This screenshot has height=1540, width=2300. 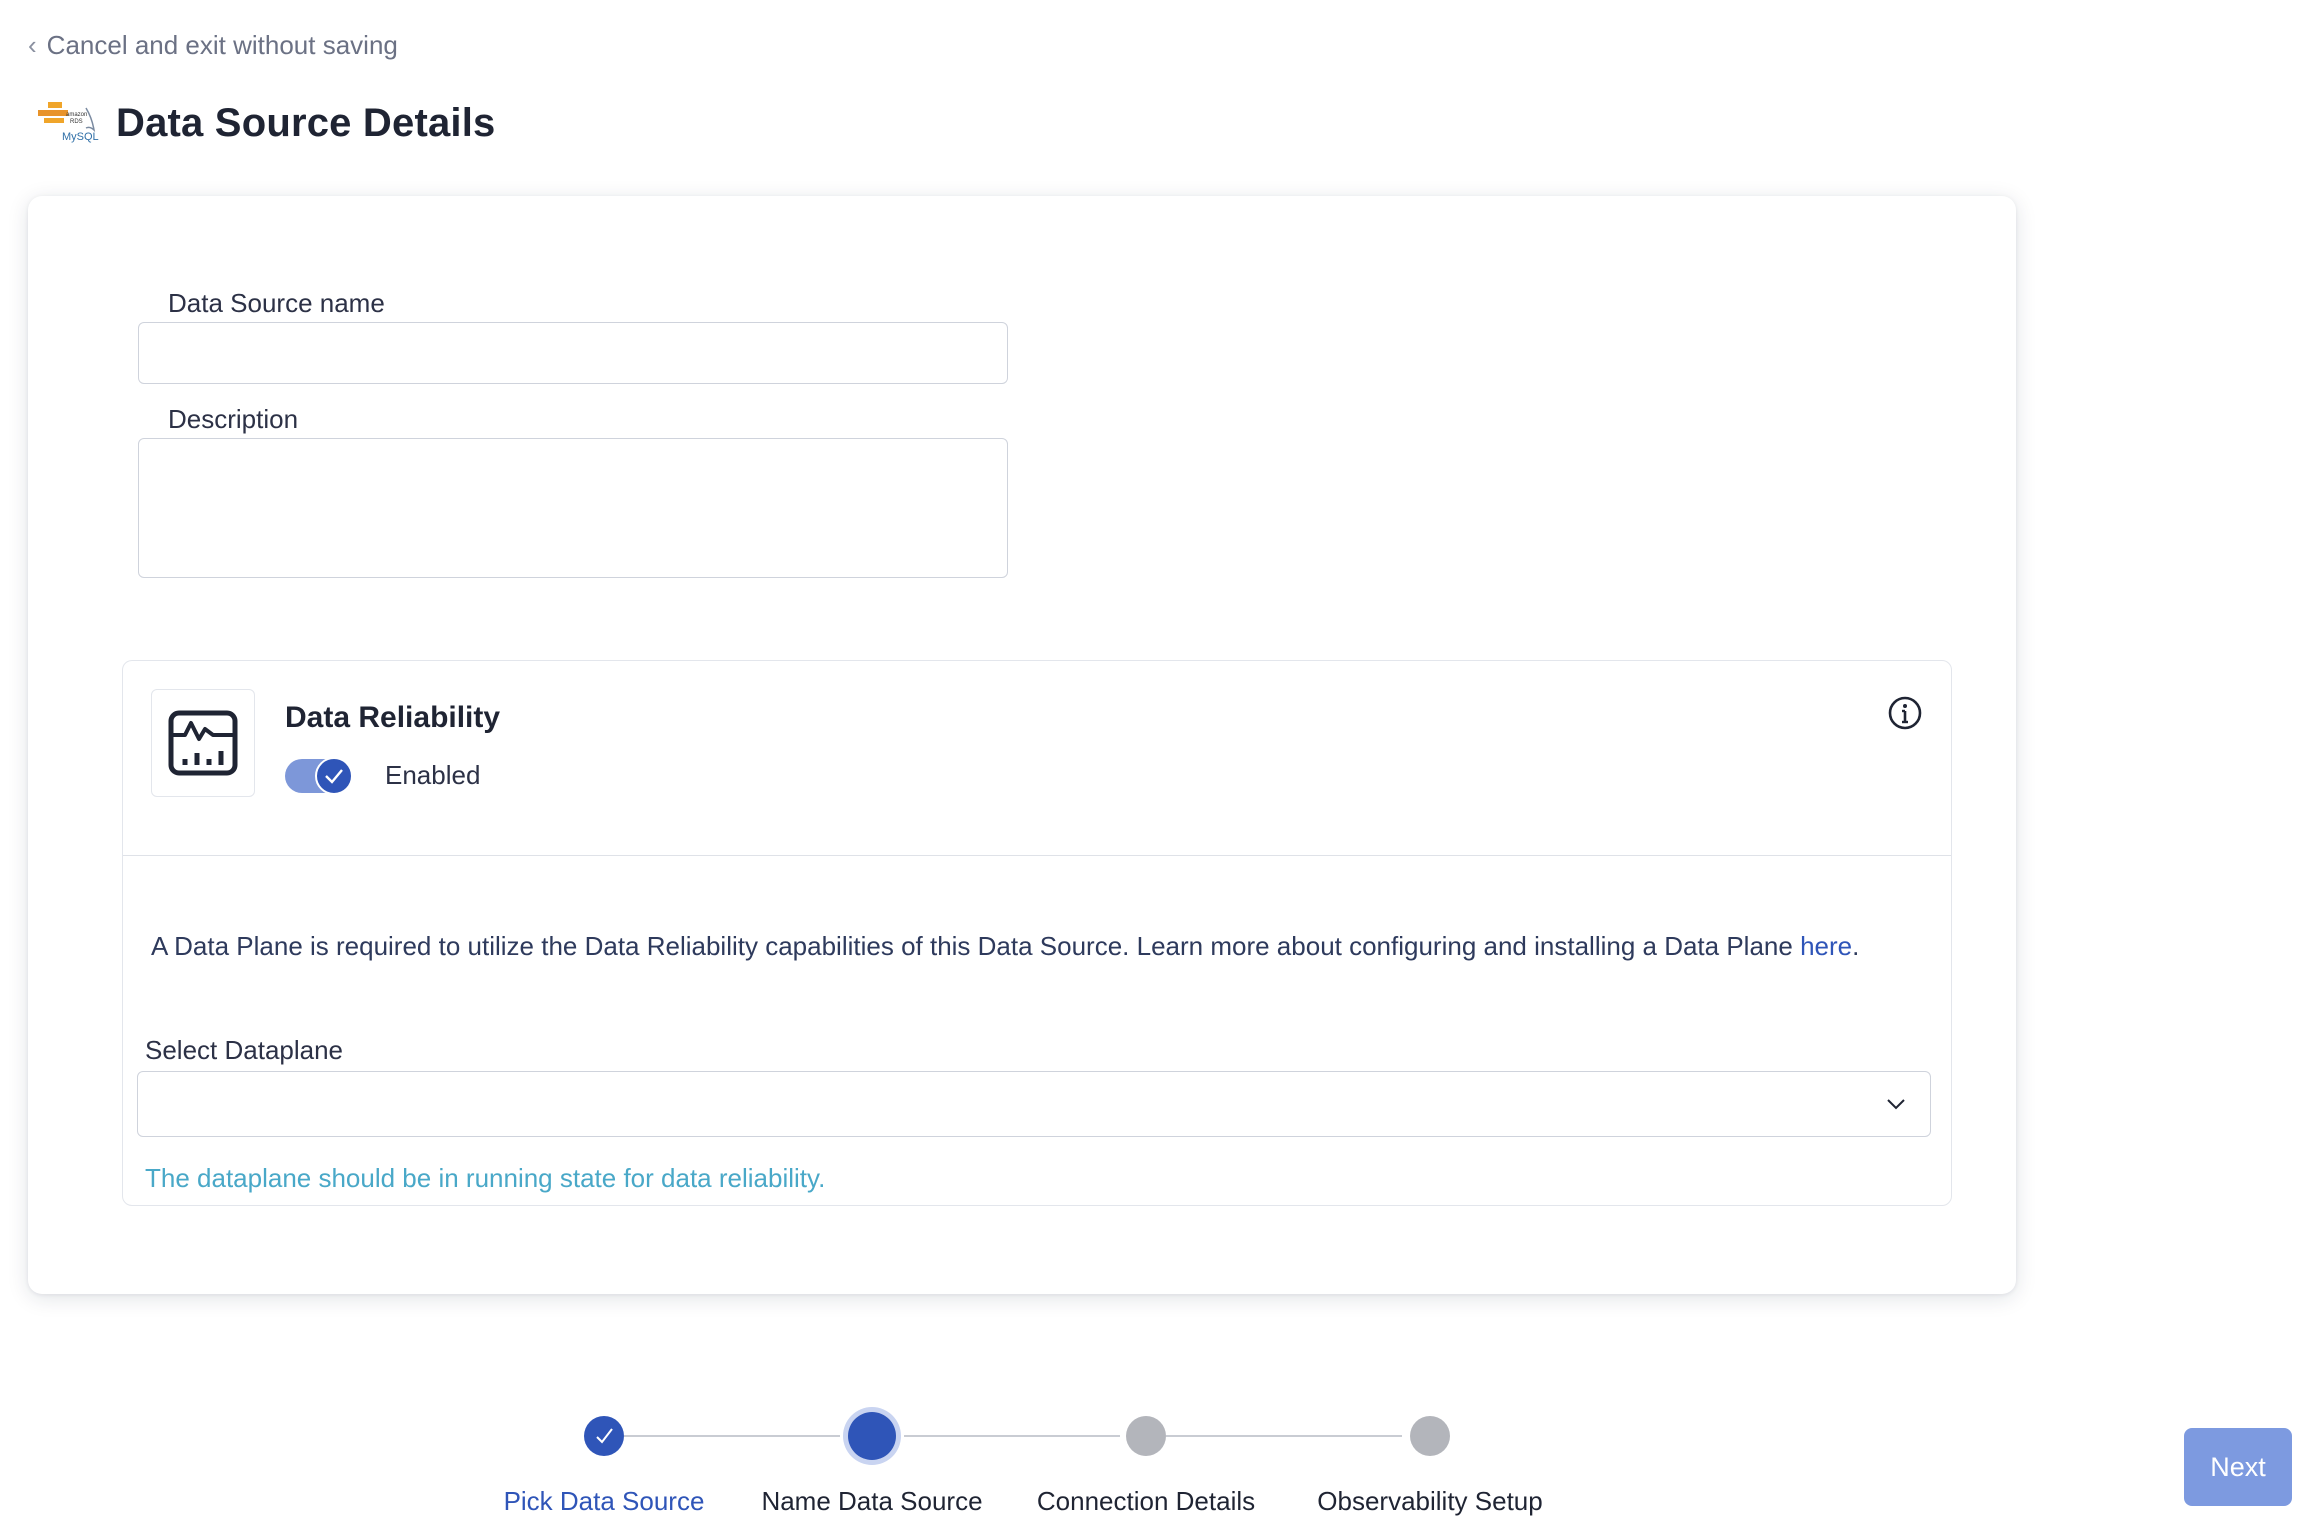 I want to click on step-label-pick-data-source: Pick Data Source, so click(x=604, y=1501).